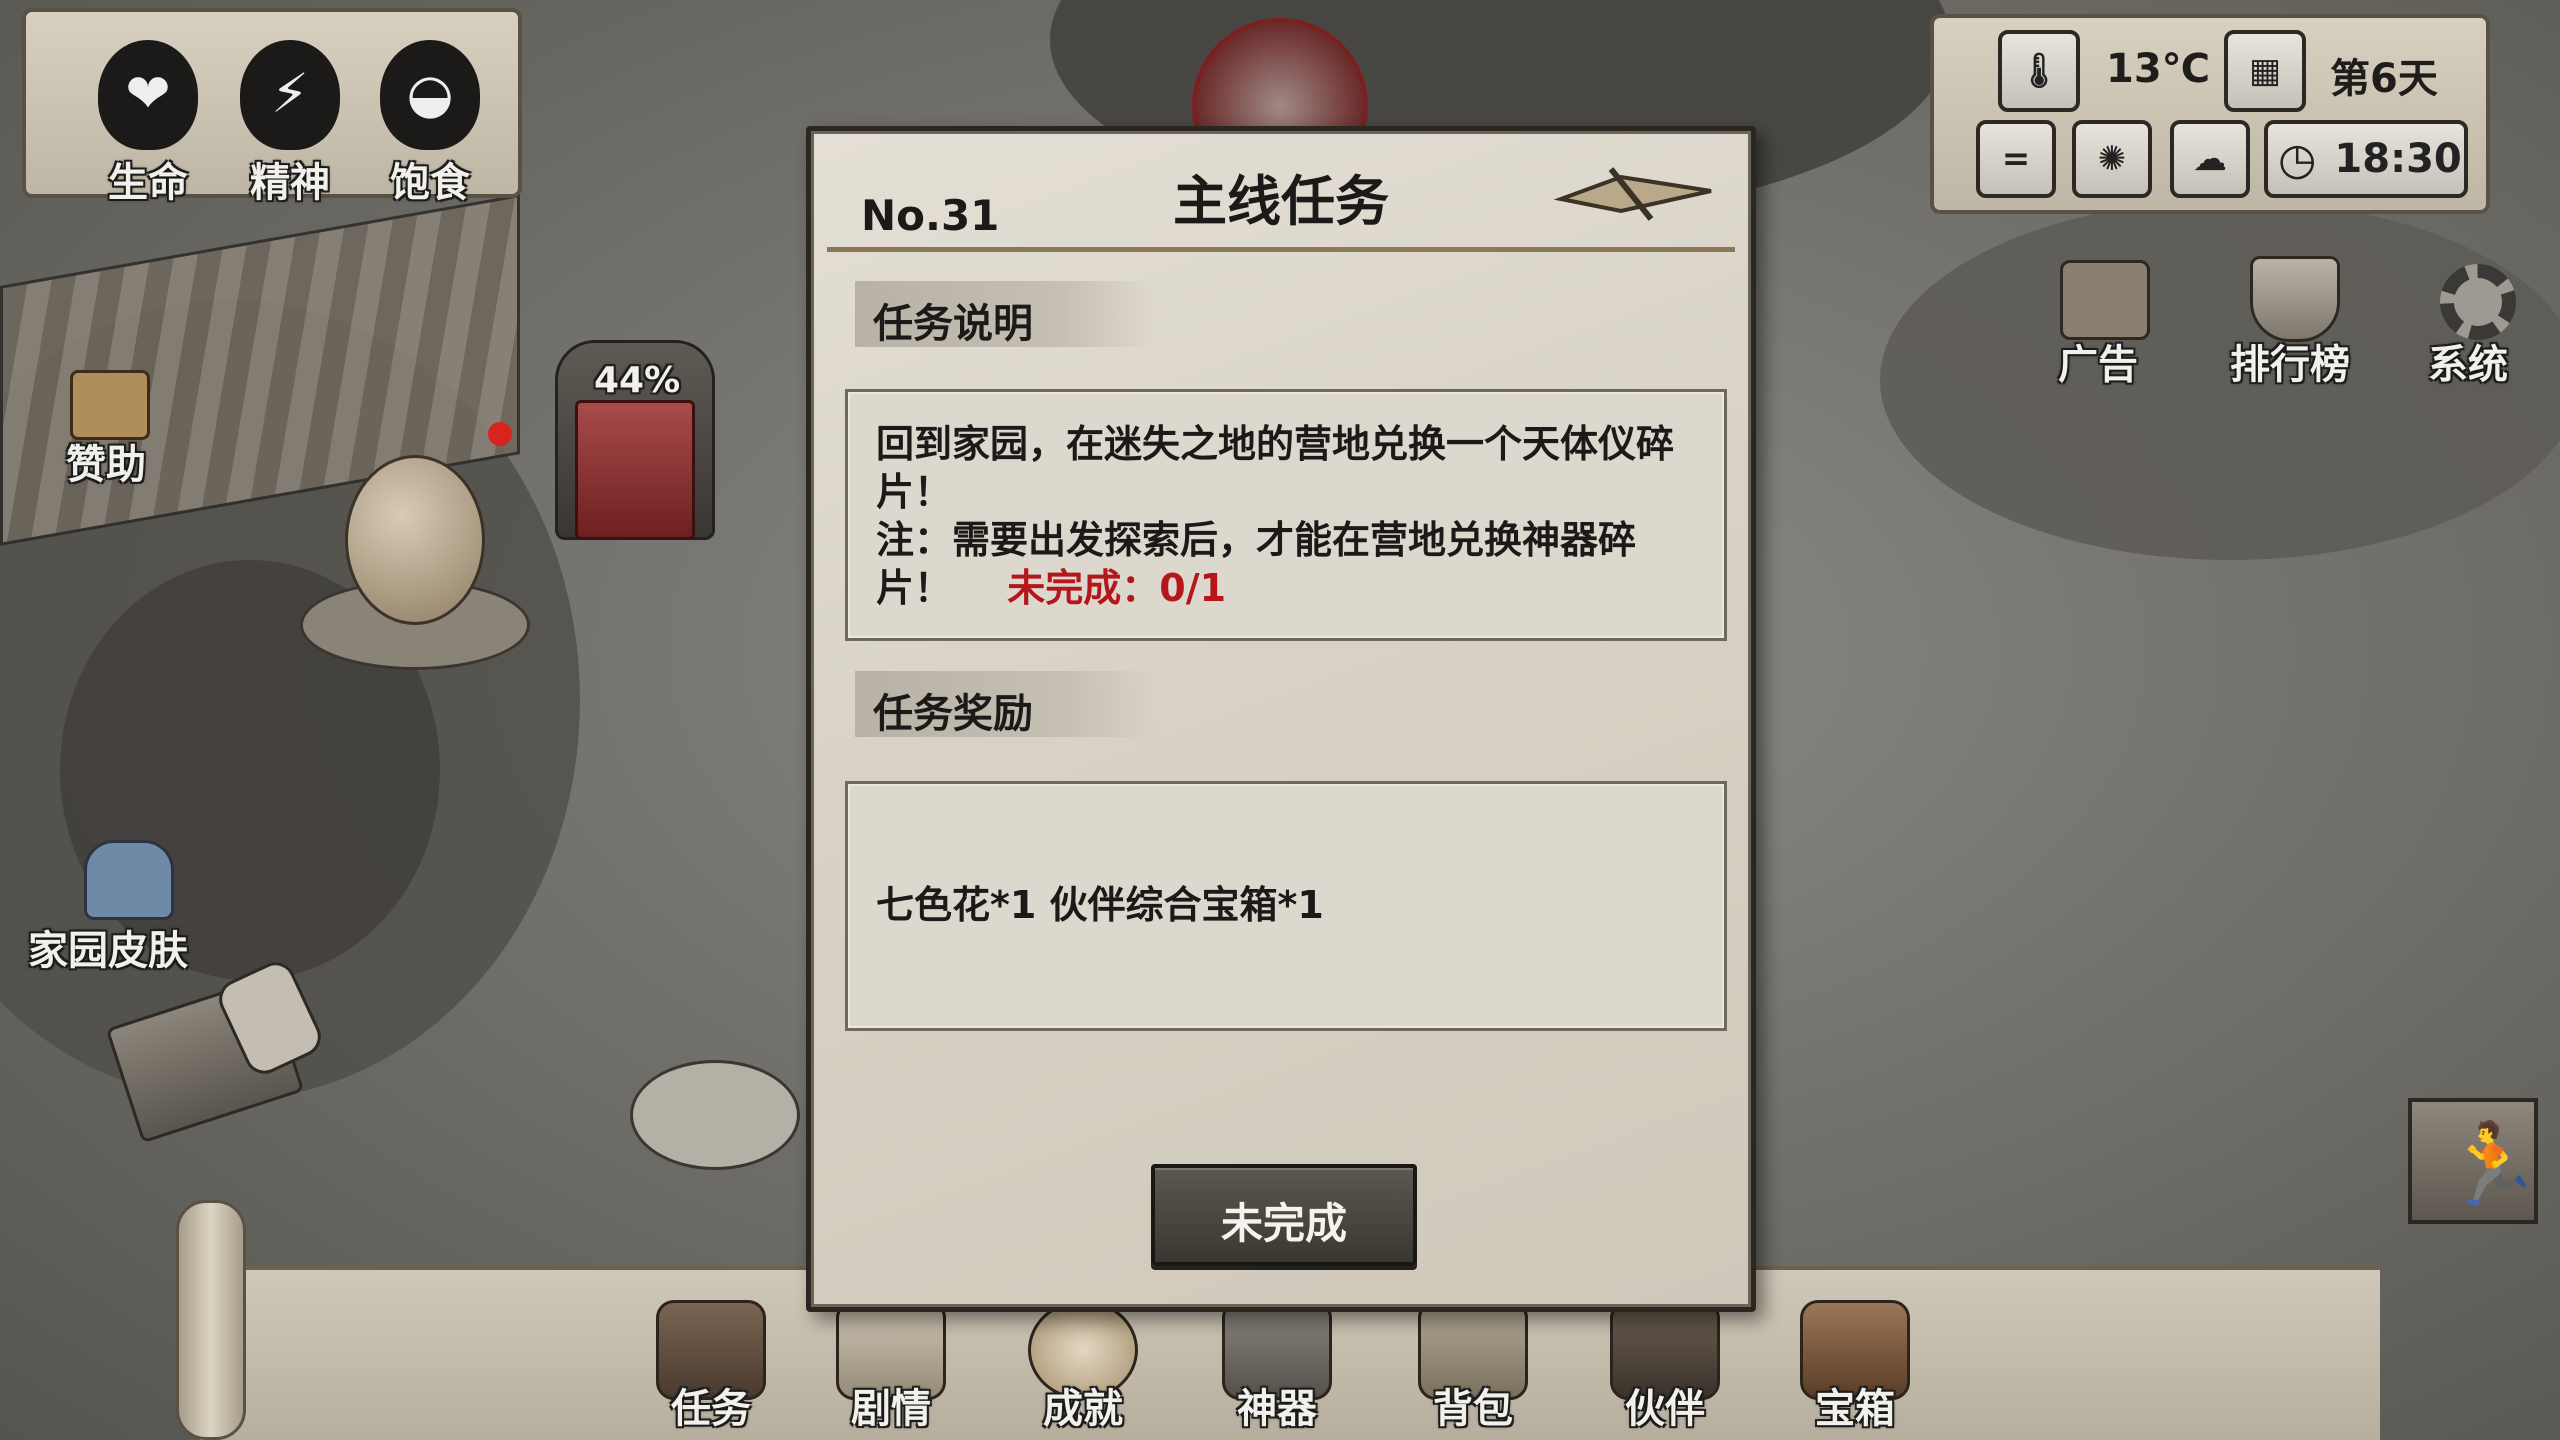 Image resolution: width=2560 pixels, height=1440 pixels. I want to click on bottom-artifact: 神器, so click(1277, 1370).